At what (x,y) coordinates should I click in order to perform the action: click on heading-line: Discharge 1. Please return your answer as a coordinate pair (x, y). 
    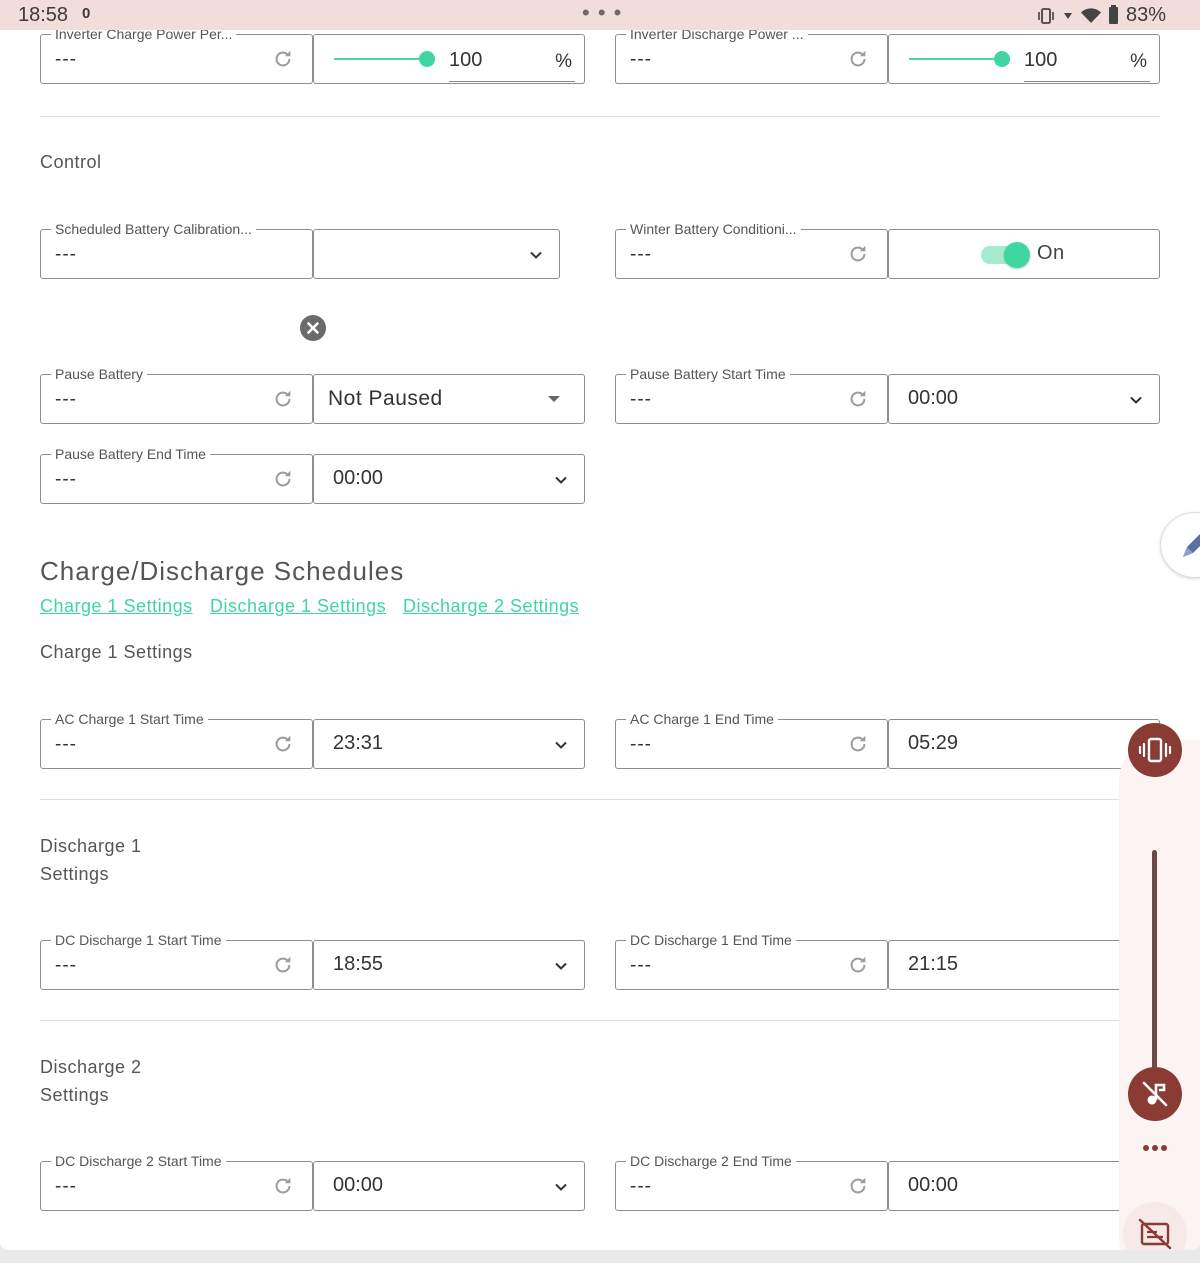
    Looking at the image, I should click on (91, 846).